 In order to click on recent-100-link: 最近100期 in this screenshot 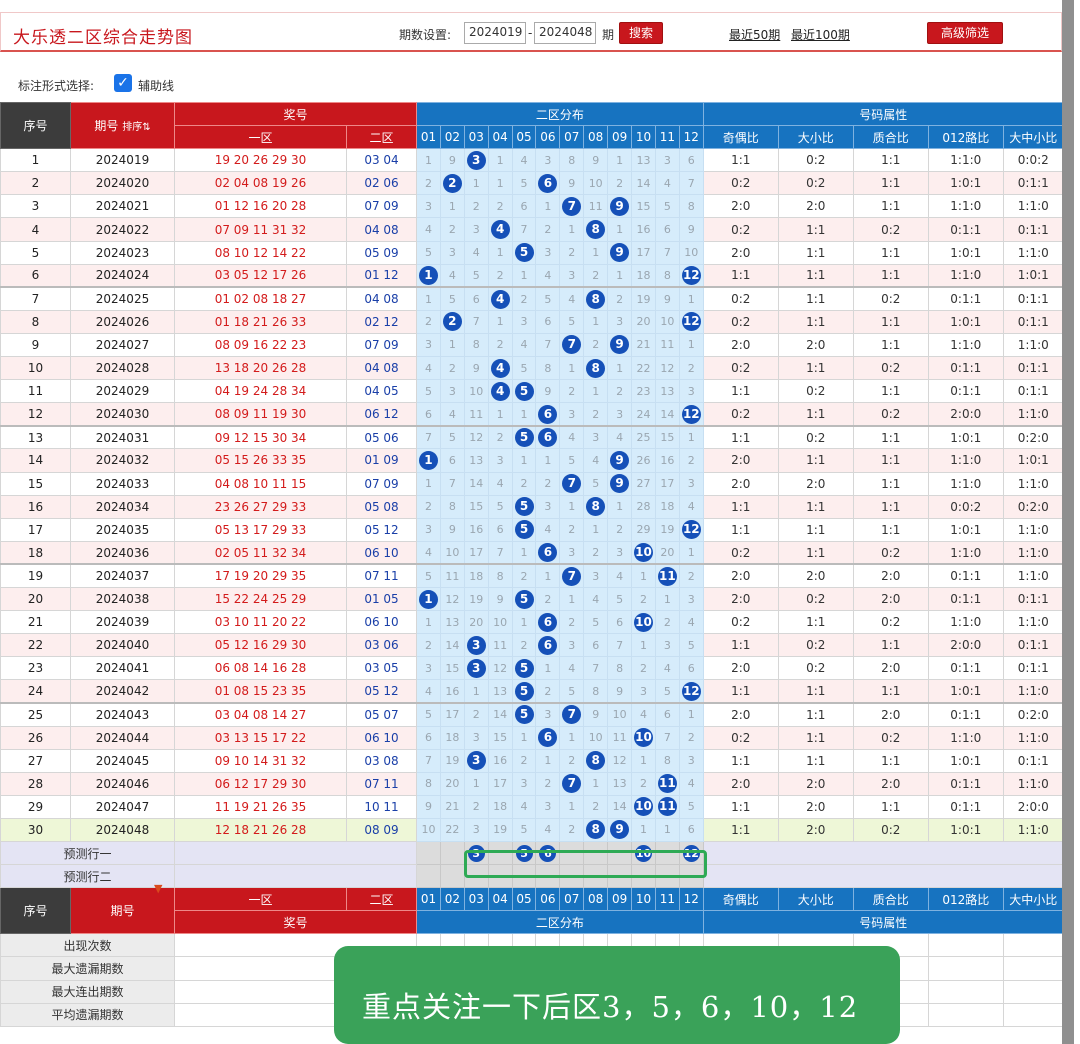, I will do `click(820, 34)`.